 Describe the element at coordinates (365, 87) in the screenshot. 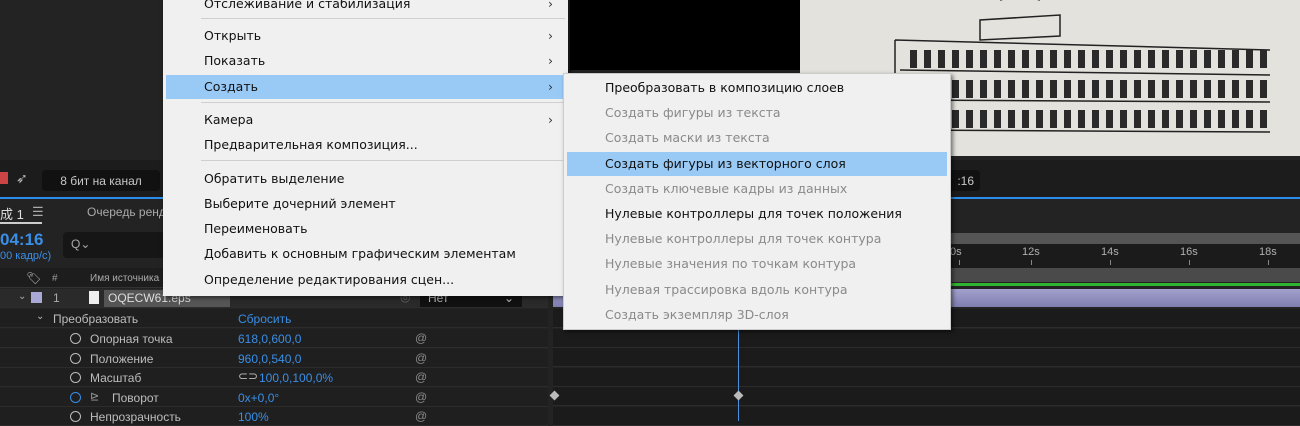

I see `menu-item: Создать ›` at that location.